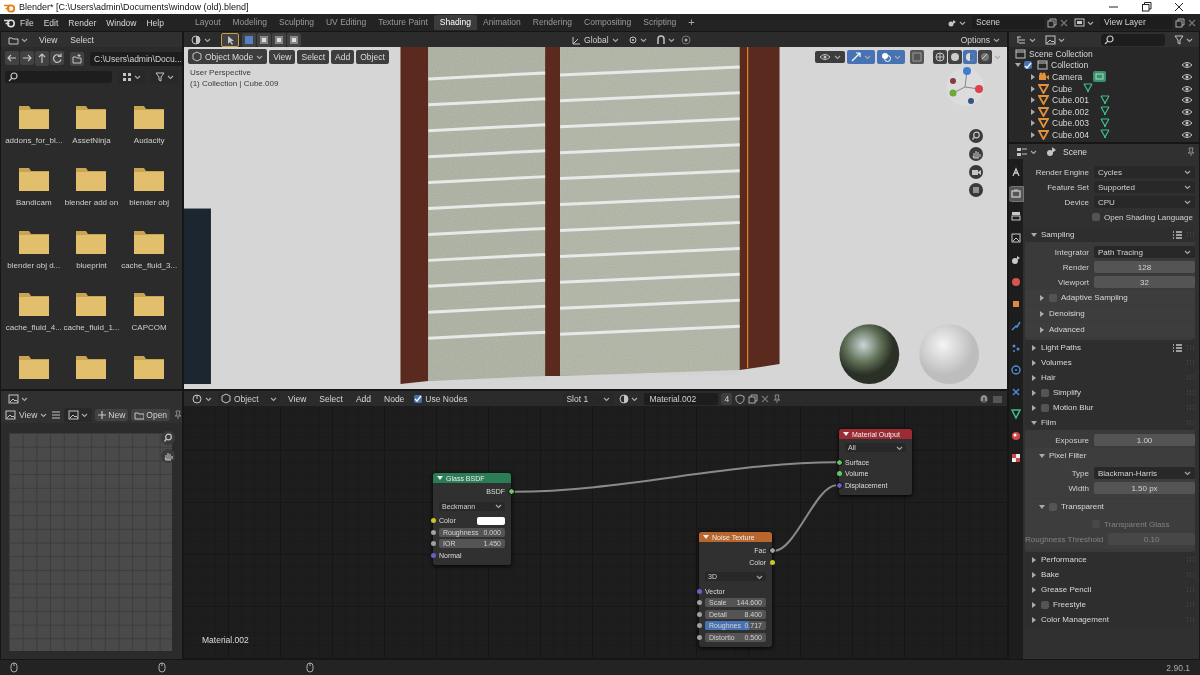 This screenshot has width=1200, height=675. Describe the element at coordinates (1146, 7) in the screenshot. I see `maximize-icon` at that location.